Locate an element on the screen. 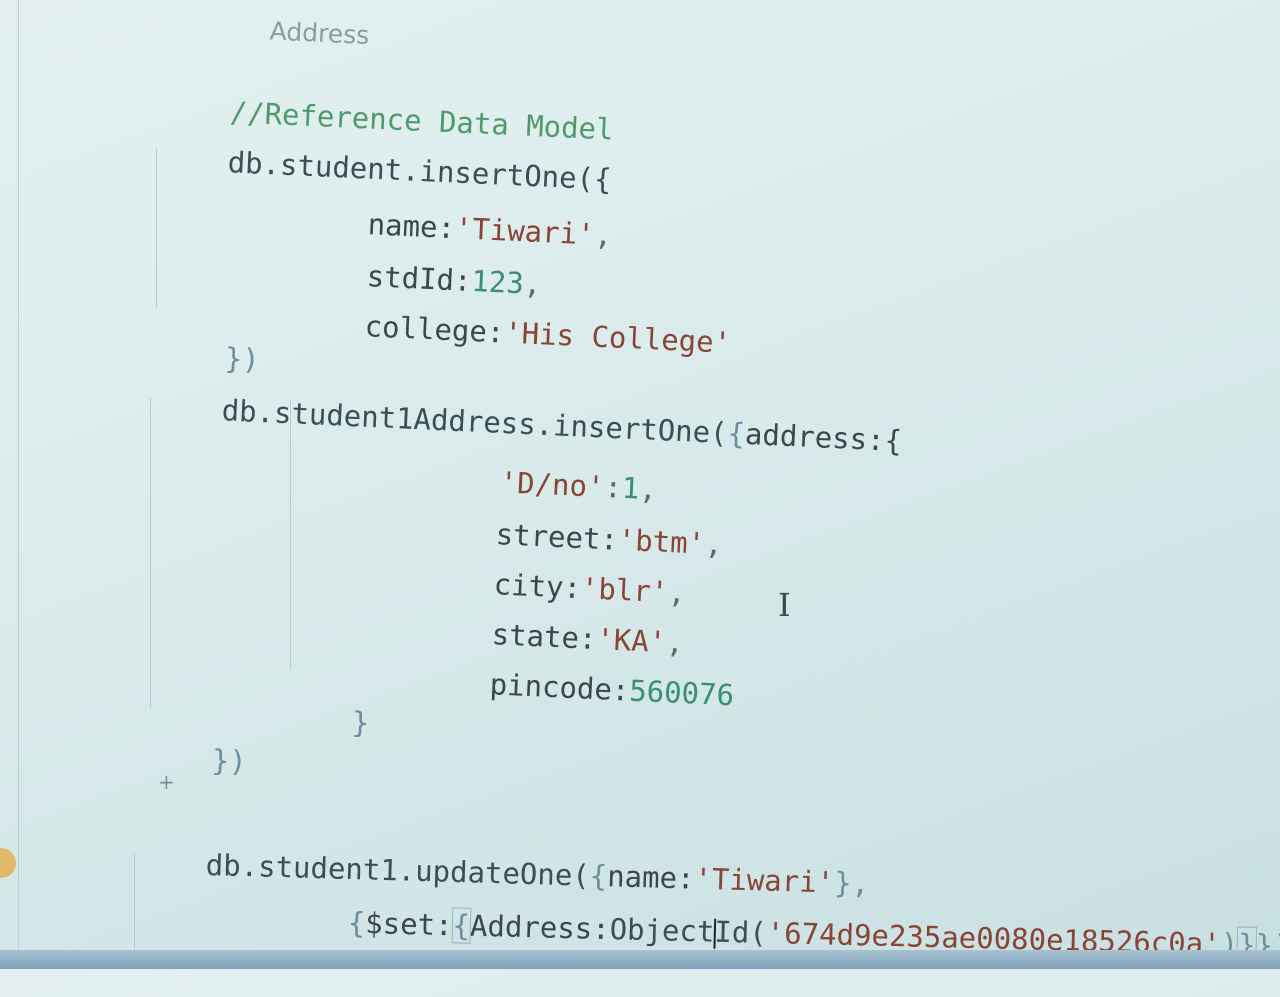 Image resolution: width=1280 pixels, height=997 pixels. insert2-address-key: address:{ is located at coordinates (823, 437).